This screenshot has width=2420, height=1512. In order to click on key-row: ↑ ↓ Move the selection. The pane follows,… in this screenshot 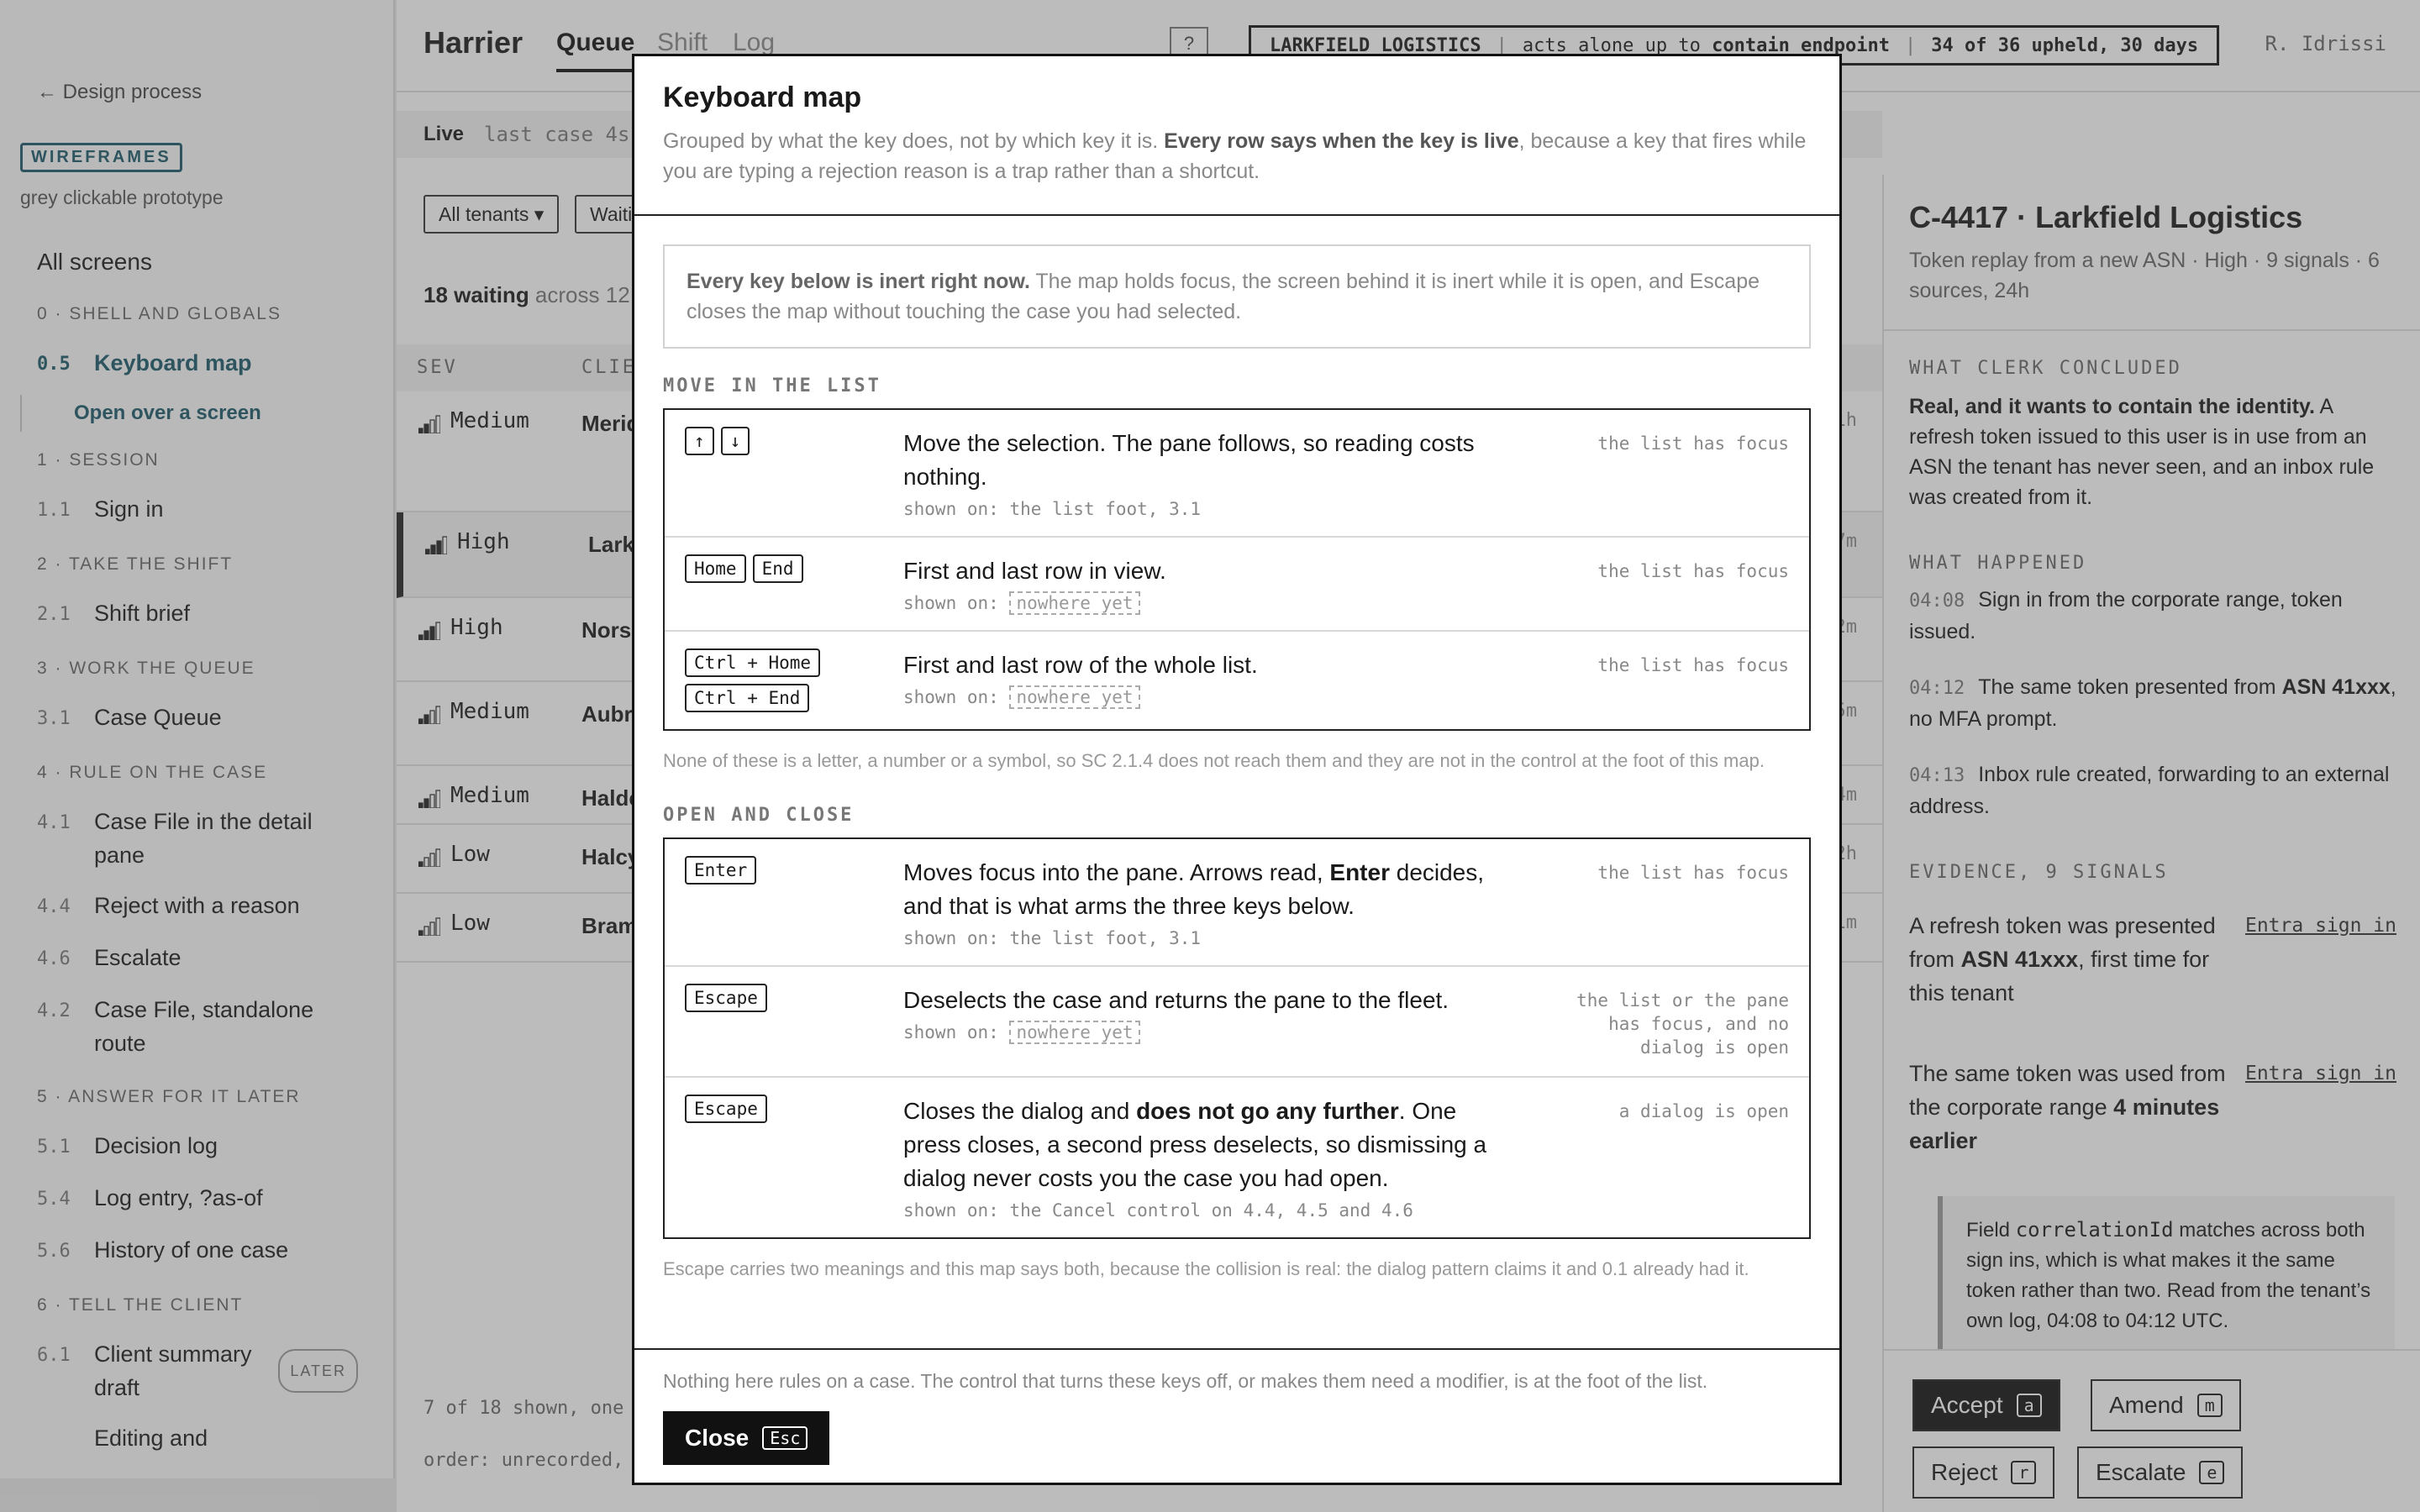, I will do `click(1237, 474)`.